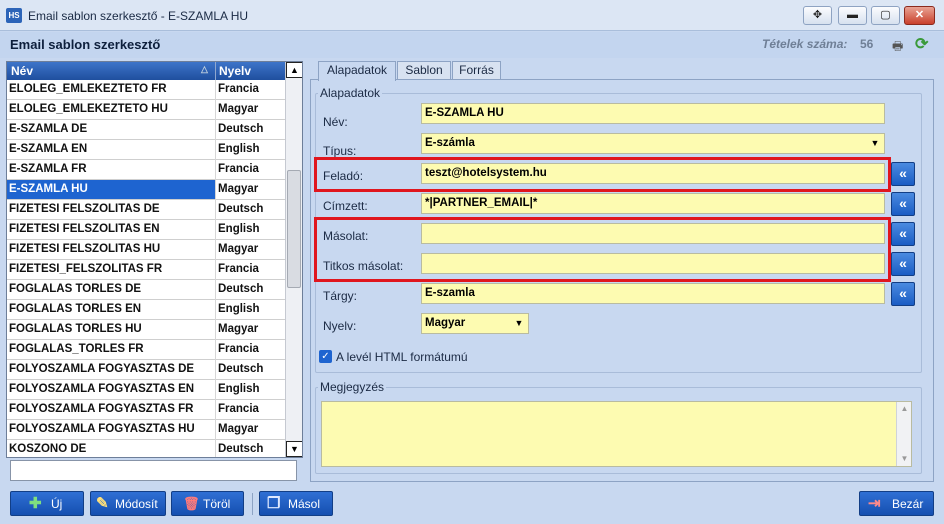 This screenshot has width=944, height=524. What do you see at coordinates (653, 293) in the screenshot?
I see `subject-field: E-szamla` at bounding box center [653, 293].